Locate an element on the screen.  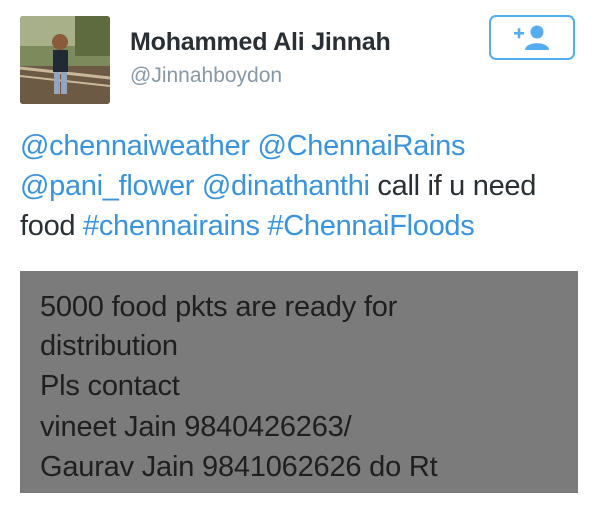
add-user-icon is located at coordinates (531, 37).